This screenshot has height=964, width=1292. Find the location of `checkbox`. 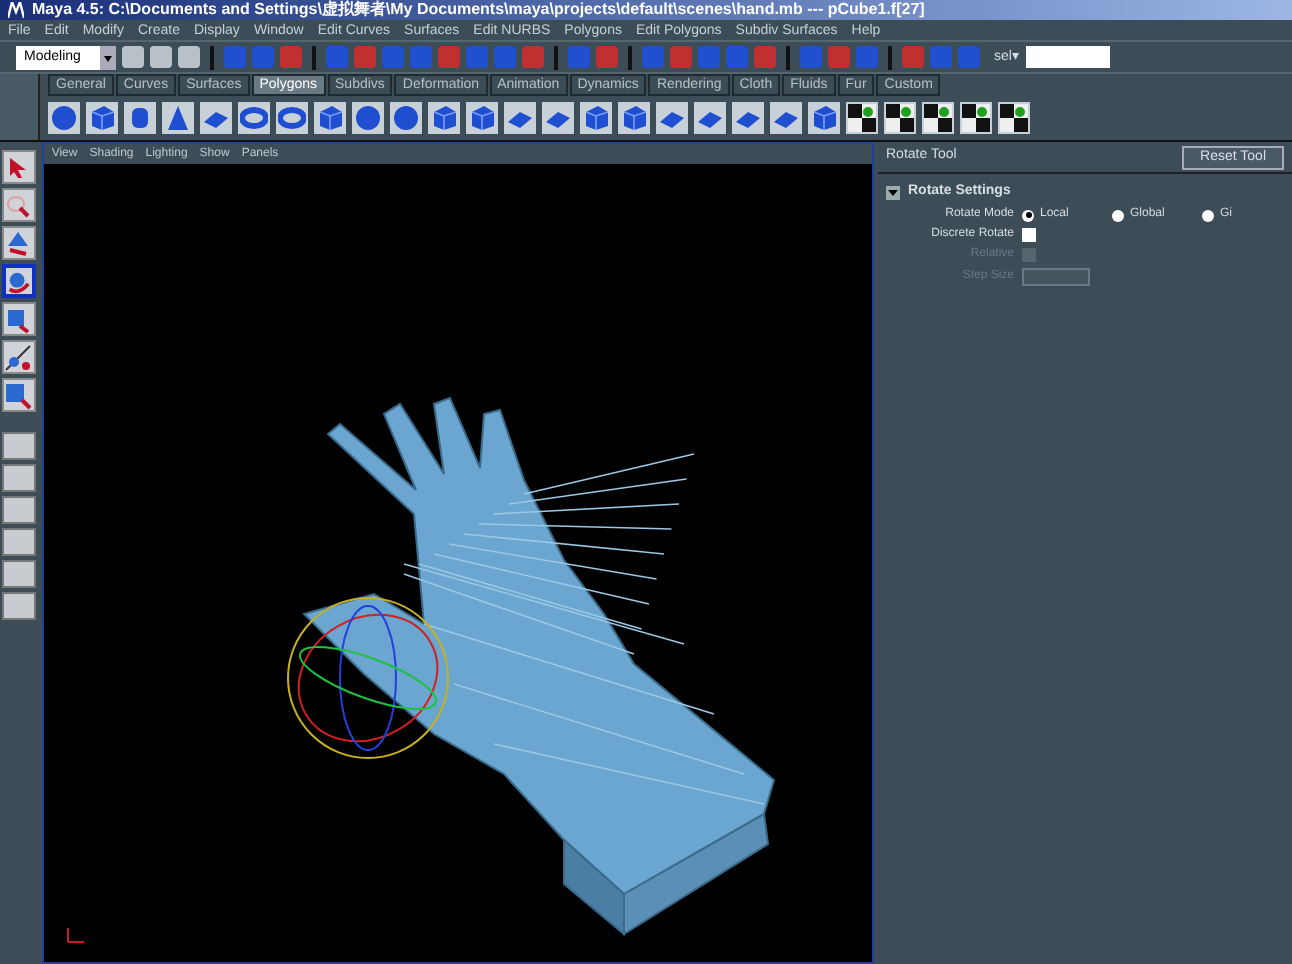

checkbox is located at coordinates (1029, 235).